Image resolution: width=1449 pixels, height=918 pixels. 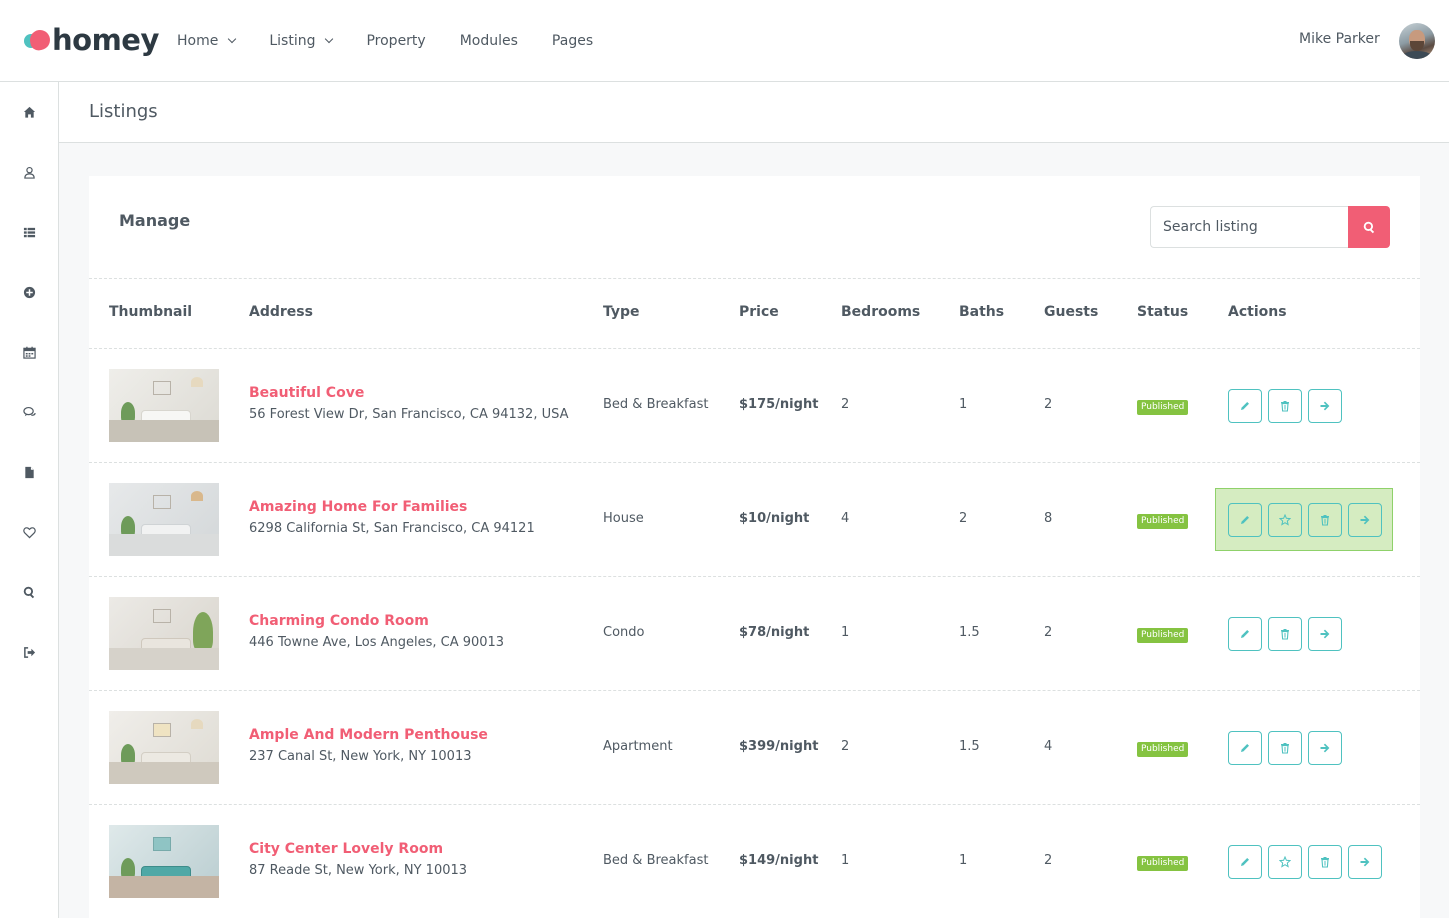 I want to click on column-header-guests: Guests, so click(x=1071, y=312).